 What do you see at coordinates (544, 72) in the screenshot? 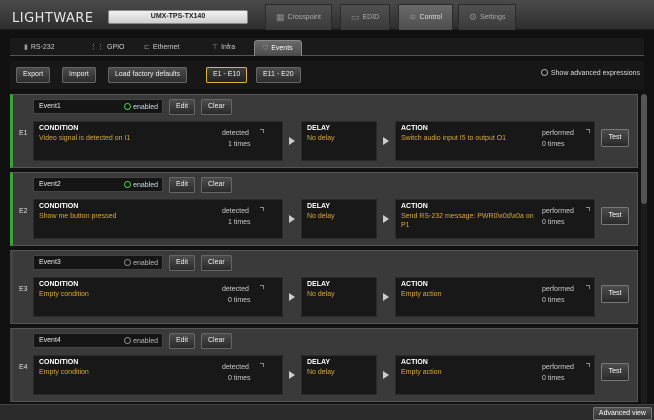
I see `radio-icon` at bounding box center [544, 72].